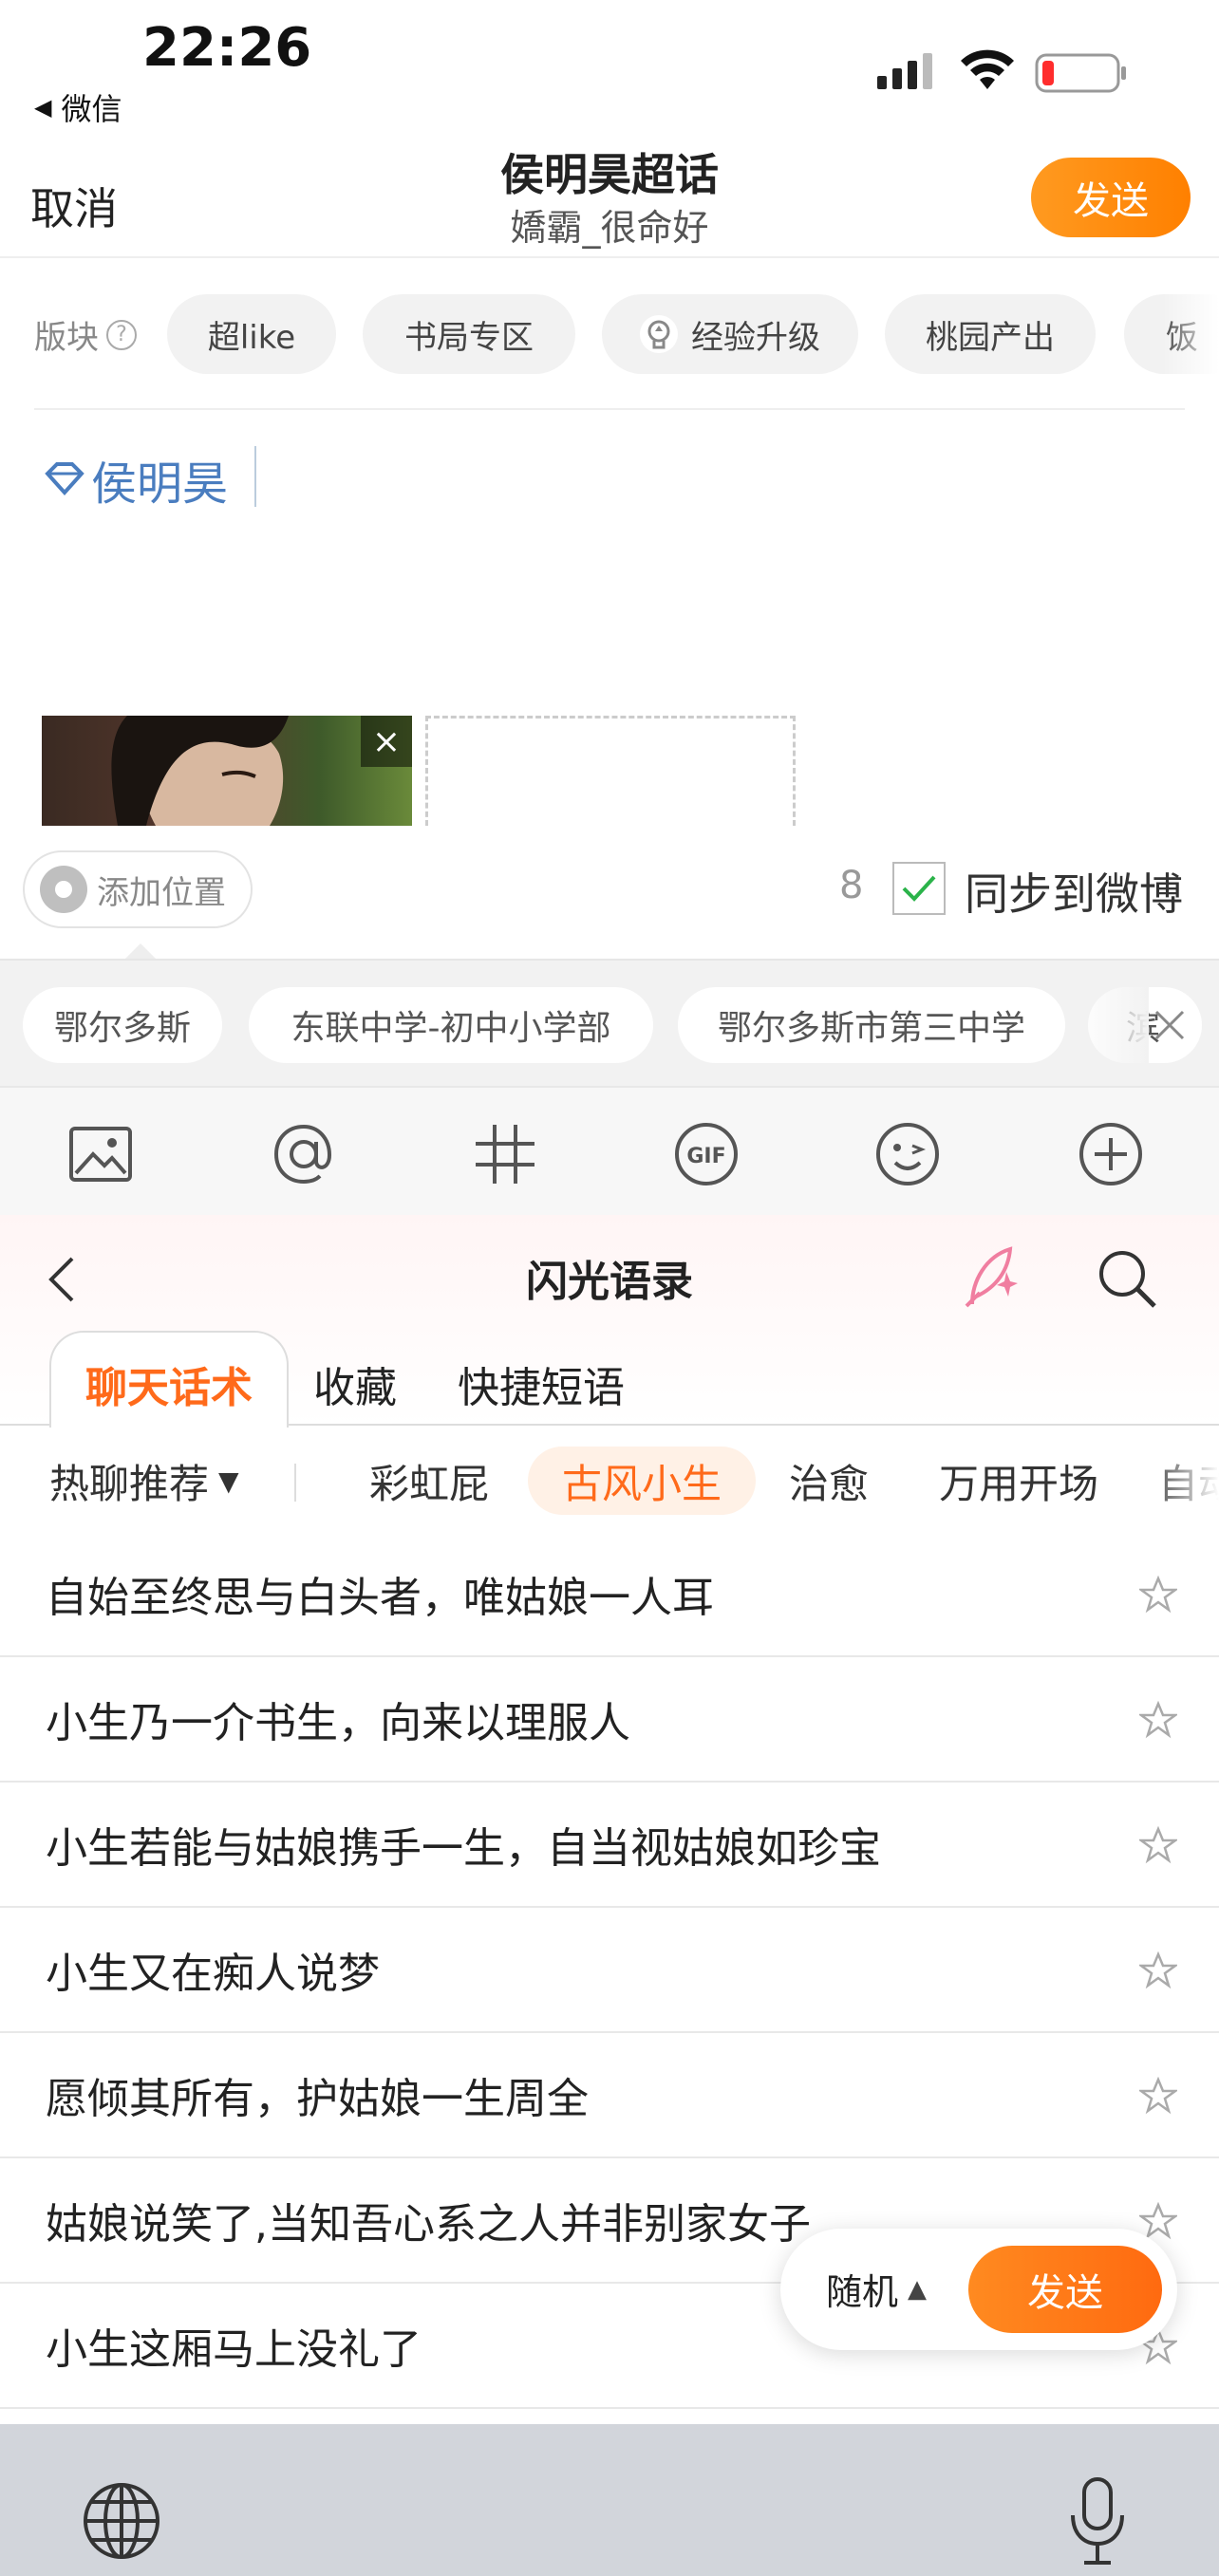 The width and height of the screenshot is (1219, 2576). I want to click on phrase-item: 小生乃一介书生，向来以理服人, so click(610, 1720).